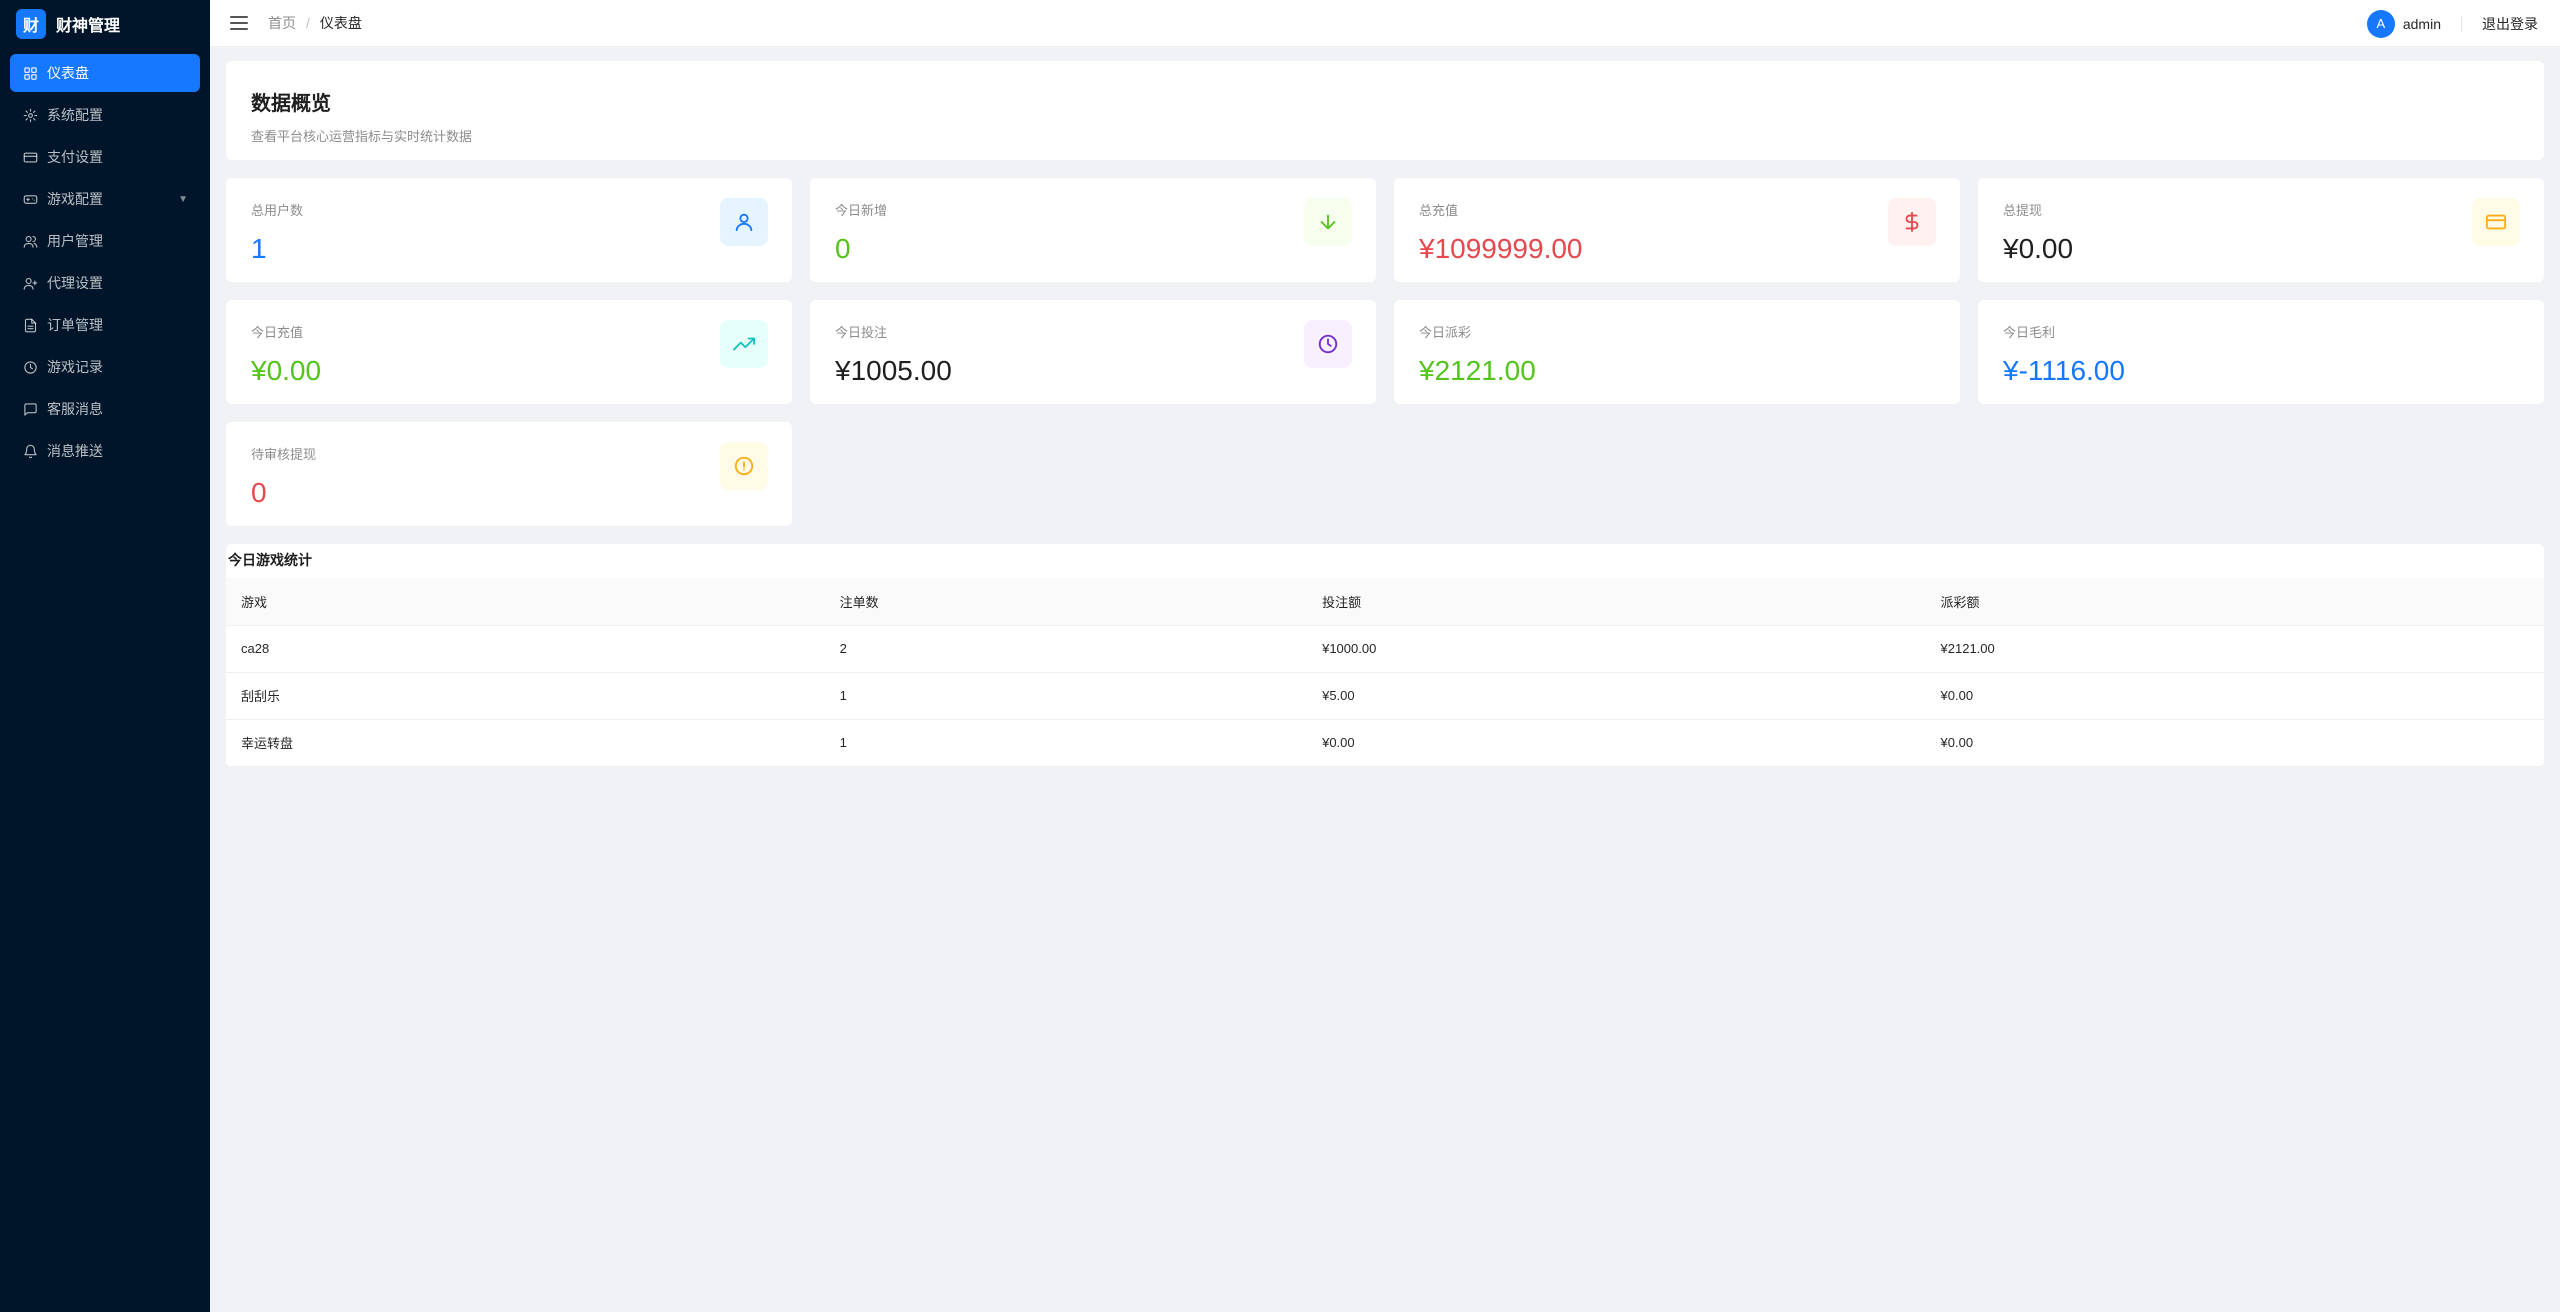  I want to click on sidebar-item-label: 代理设置, so click(75, 283).